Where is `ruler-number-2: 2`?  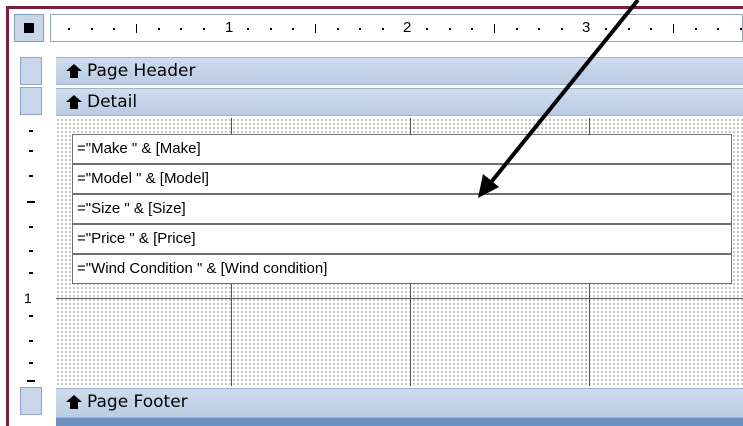
ruler-number-2: 2 is located at coordinates (407, 27).